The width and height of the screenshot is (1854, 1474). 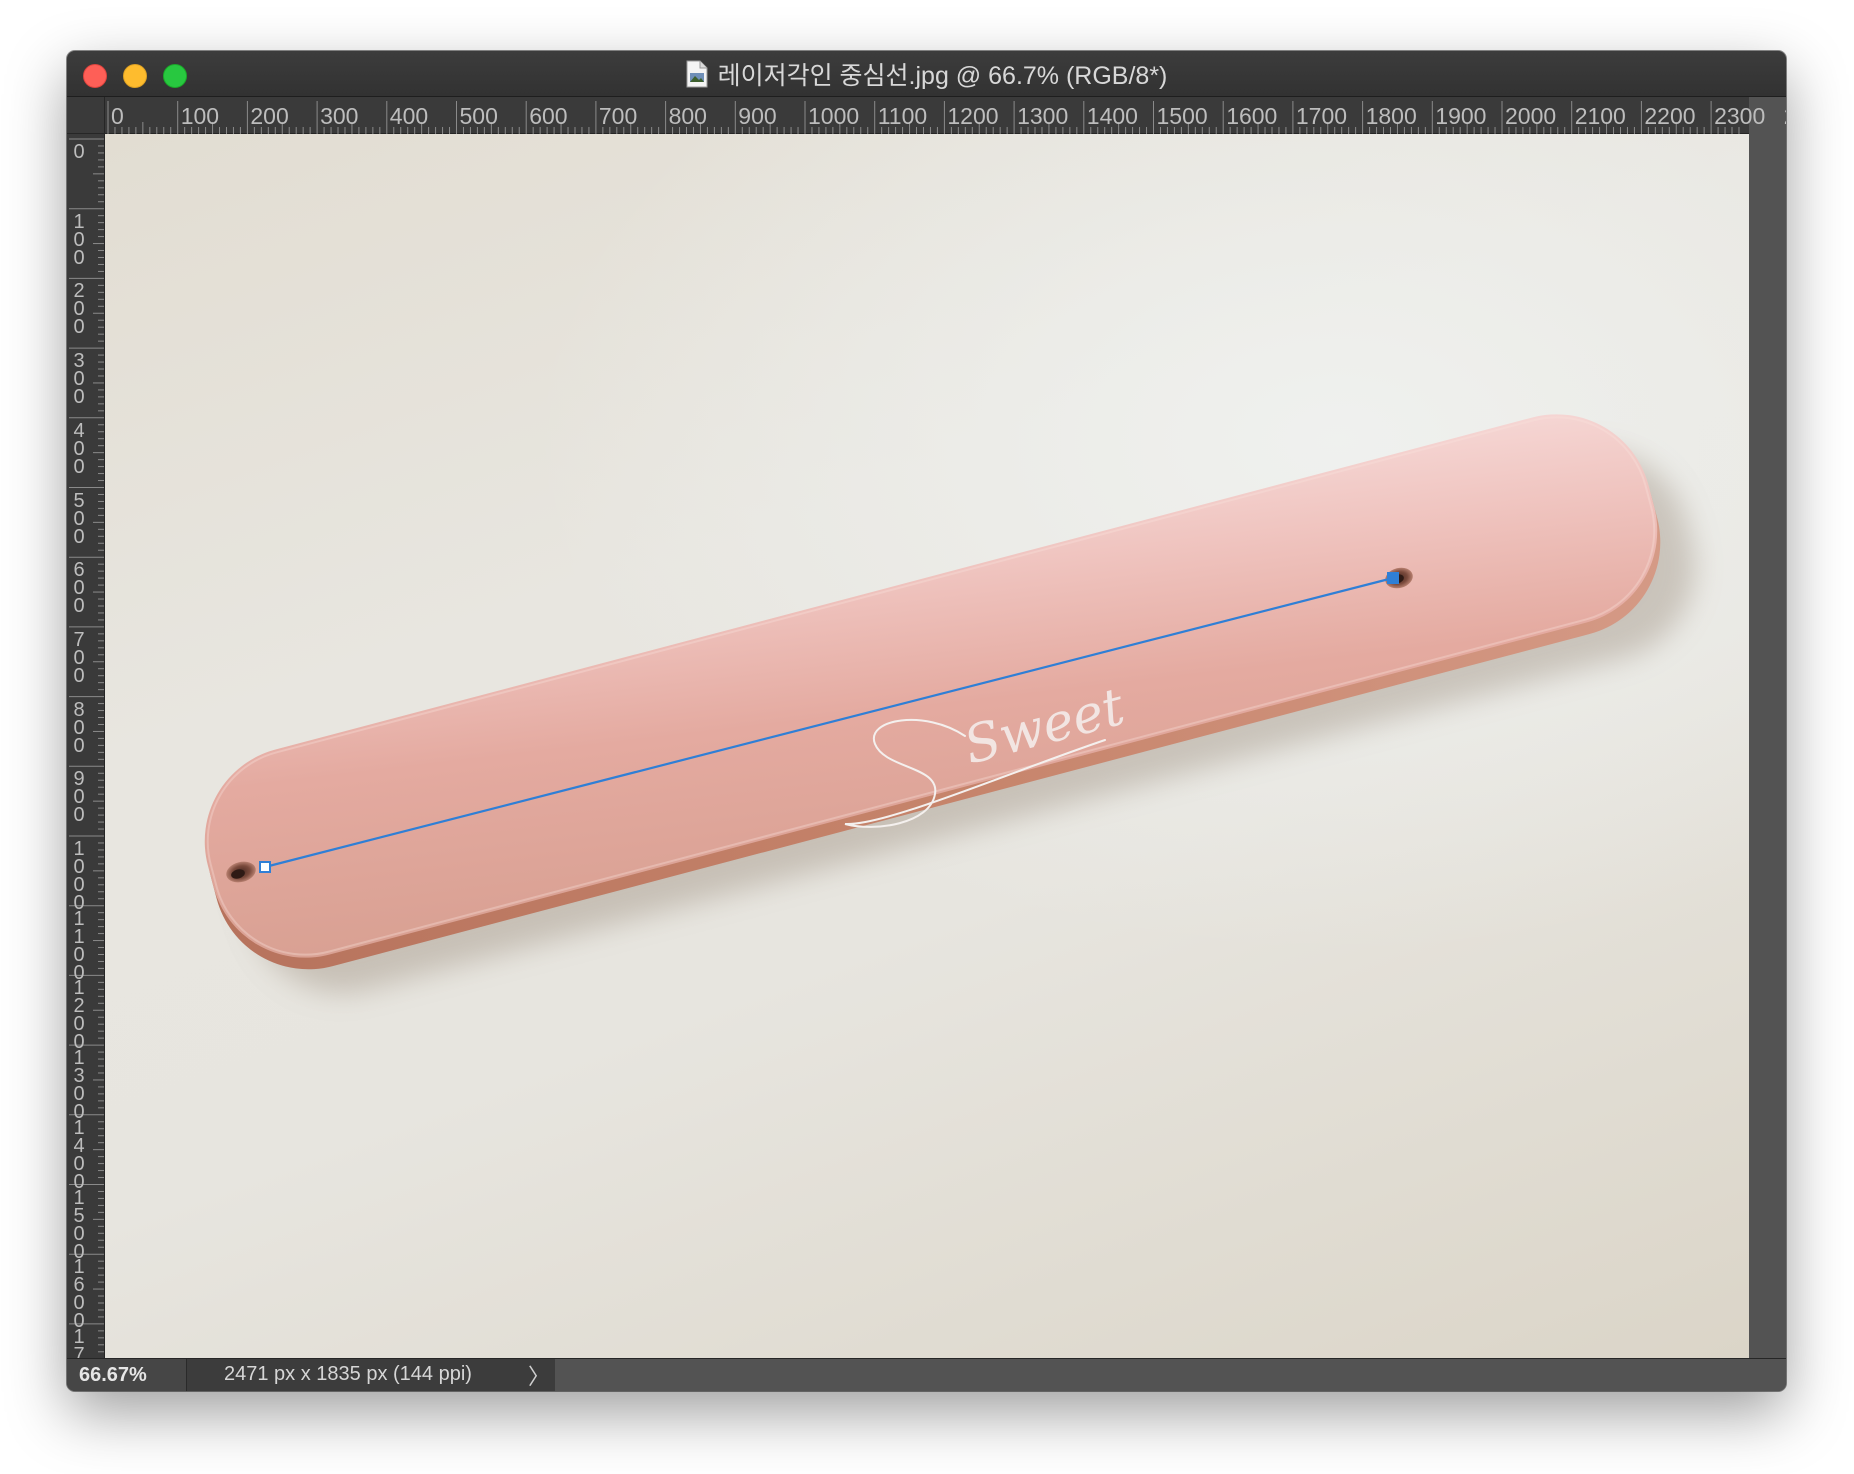 I want to click on ruler-v-label: 1400, so click(x=79, y=1154).